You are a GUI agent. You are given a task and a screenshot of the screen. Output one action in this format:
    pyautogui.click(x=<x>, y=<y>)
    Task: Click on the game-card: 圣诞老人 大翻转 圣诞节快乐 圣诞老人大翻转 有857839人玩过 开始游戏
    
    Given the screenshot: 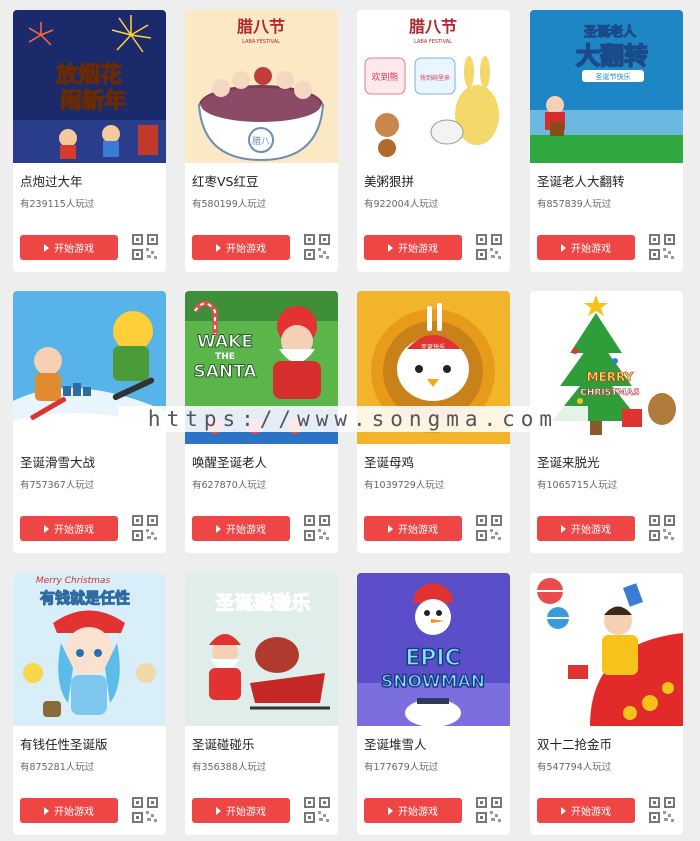 What is the action you would take?
    pyautogui.click(x=606, y=141)
    